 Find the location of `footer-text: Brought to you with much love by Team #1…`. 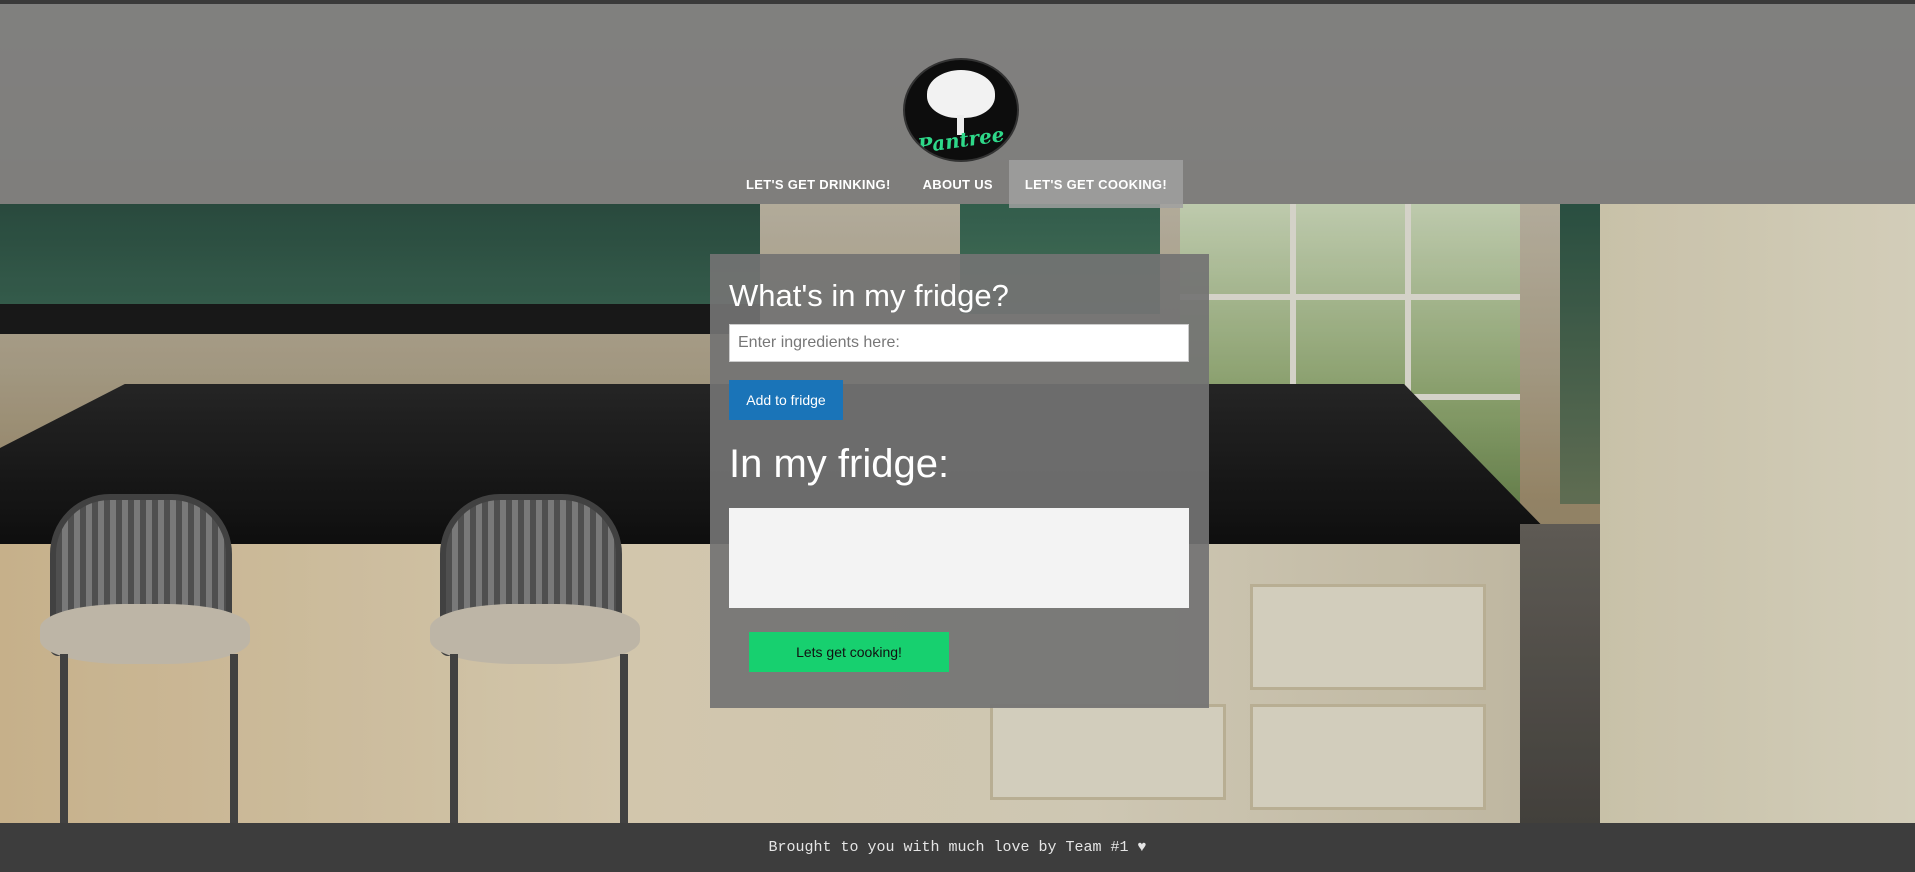

footer-text: Brought to you with much love by Team #1… is located at coordinates (957, 847).